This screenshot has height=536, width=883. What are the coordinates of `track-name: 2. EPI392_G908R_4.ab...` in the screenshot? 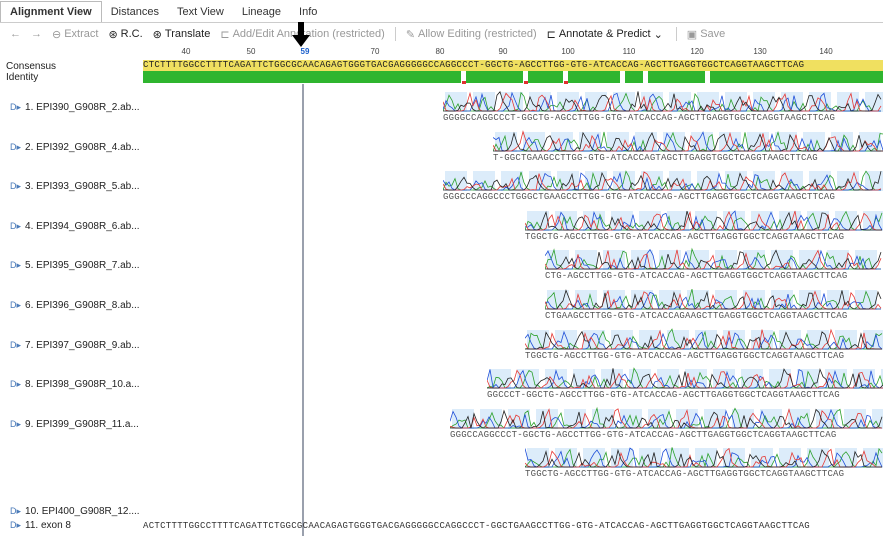 It's located at (82, 147).